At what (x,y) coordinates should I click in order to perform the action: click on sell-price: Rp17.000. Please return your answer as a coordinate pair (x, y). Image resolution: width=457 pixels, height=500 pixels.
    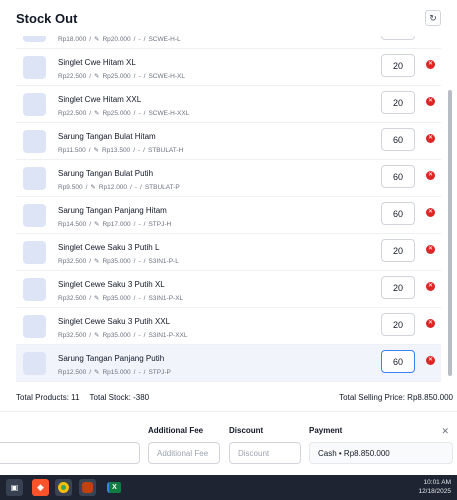
    Looking at the image, I should click on (116, 224).